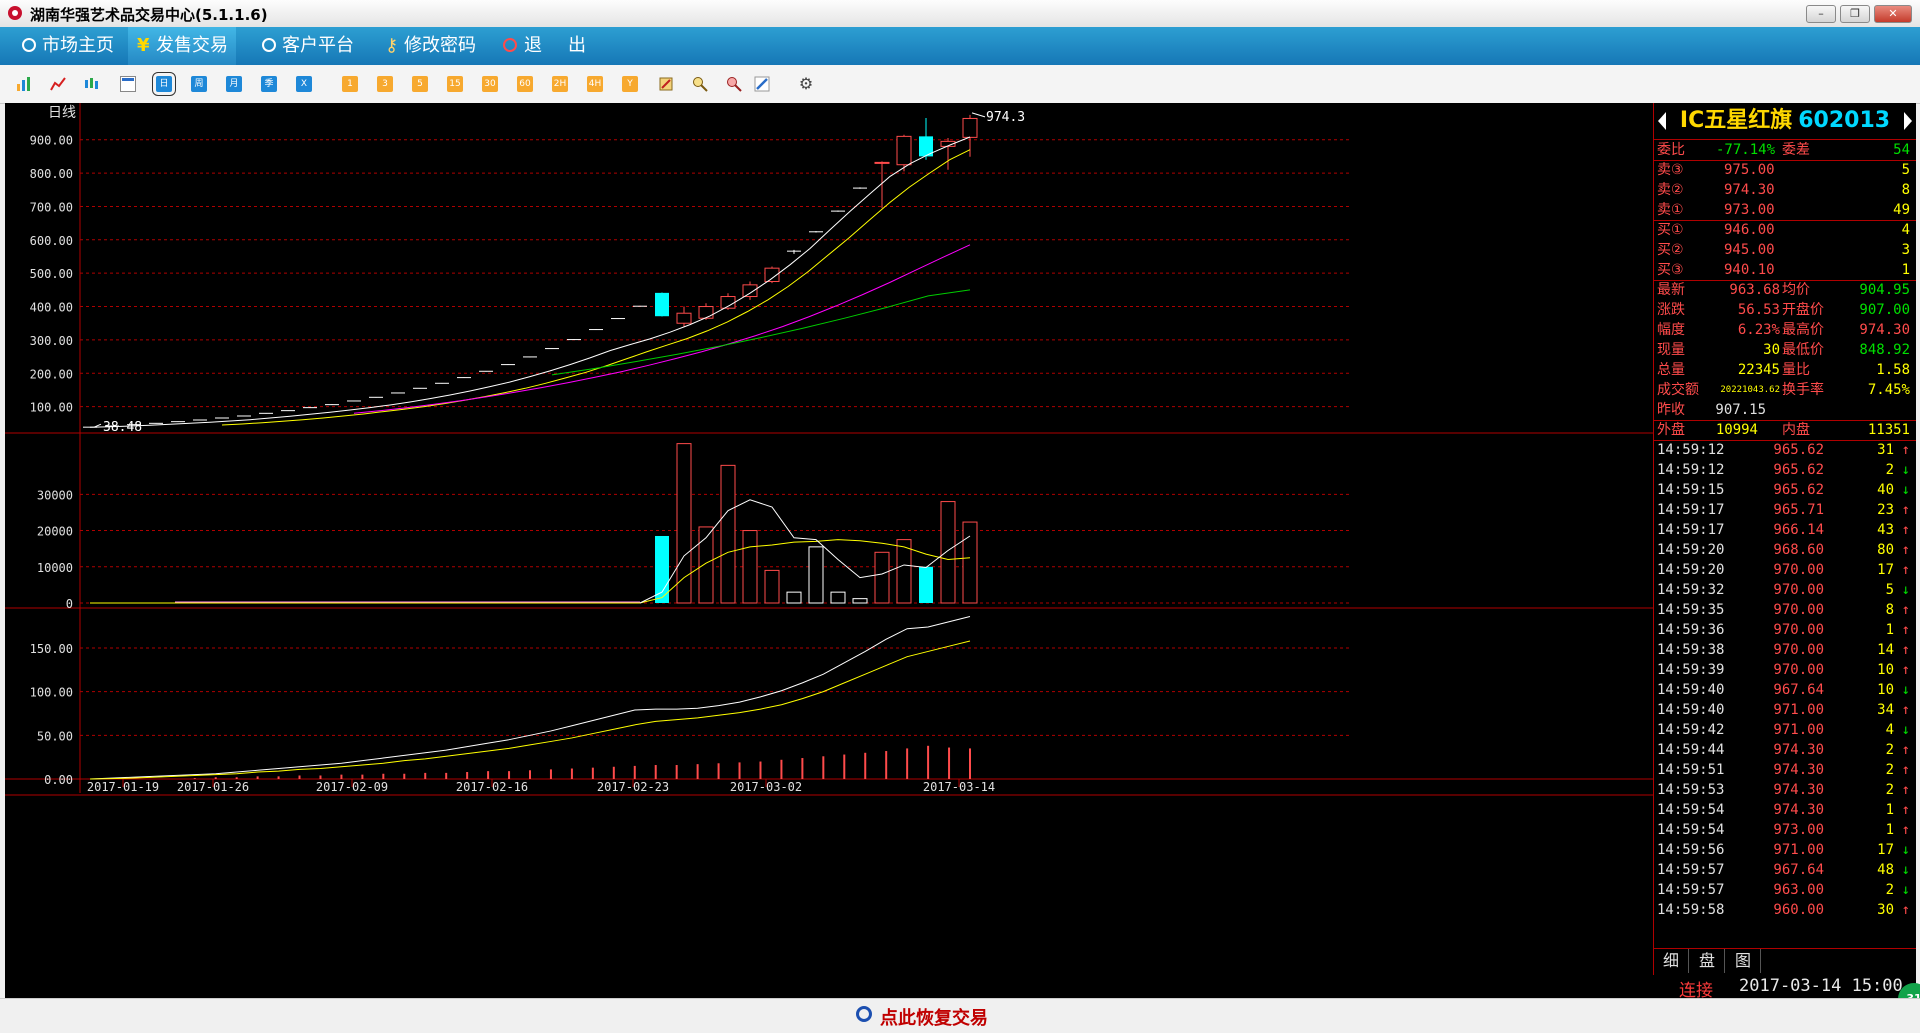  What do you see at coordinates (1905, 270) in the screenshot?
I see `bid-volume: 1` at bounding box center [1905, 270].